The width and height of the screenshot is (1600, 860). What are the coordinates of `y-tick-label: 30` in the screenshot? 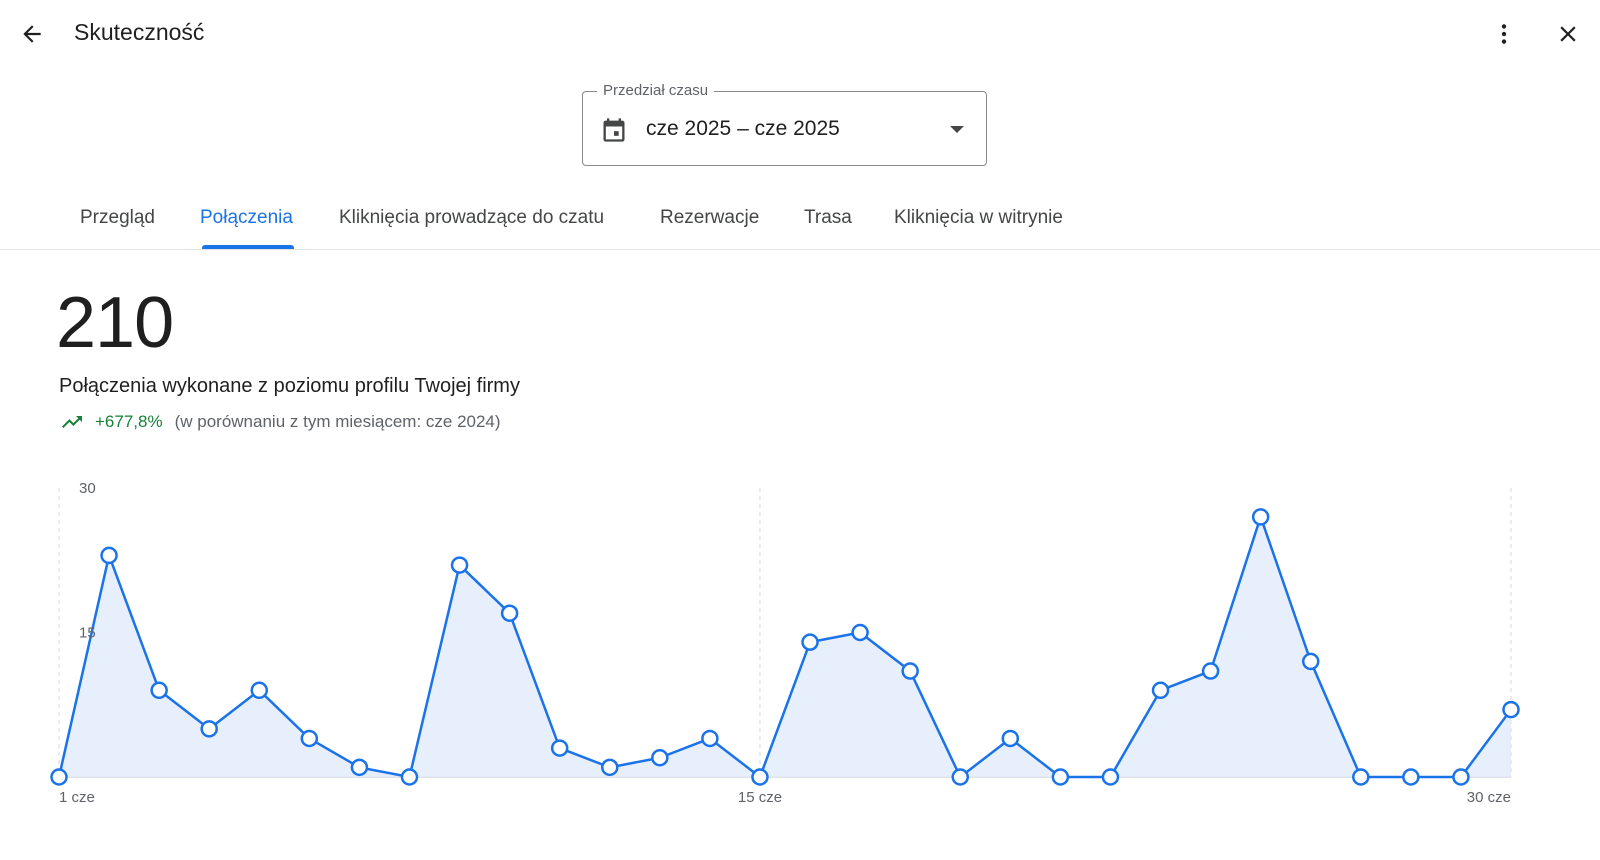 It's located at (87, 488).